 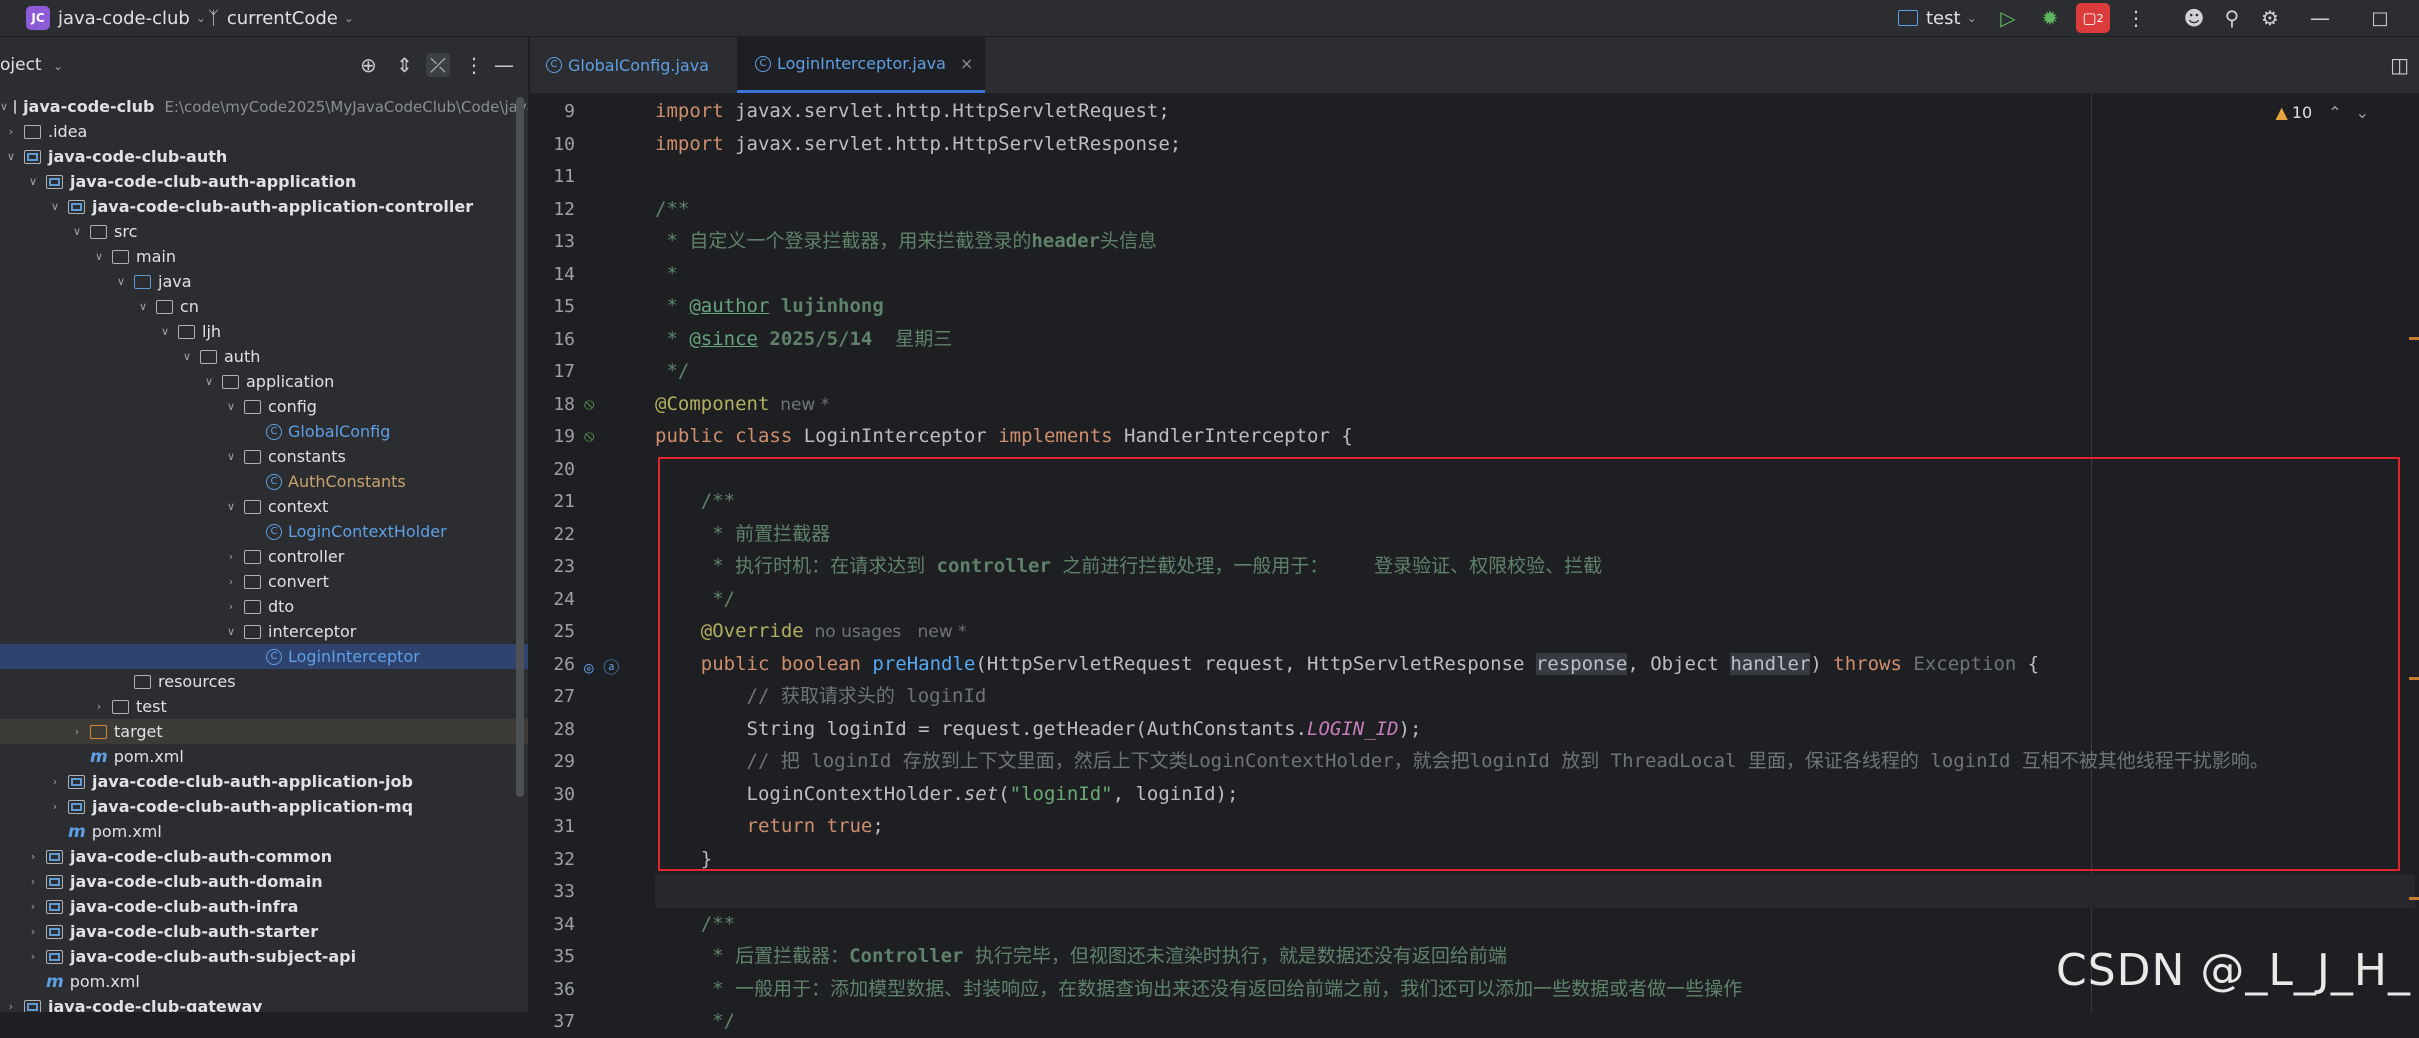 I want to click on code-line: @Component new *, so click(x=1535, y=404).